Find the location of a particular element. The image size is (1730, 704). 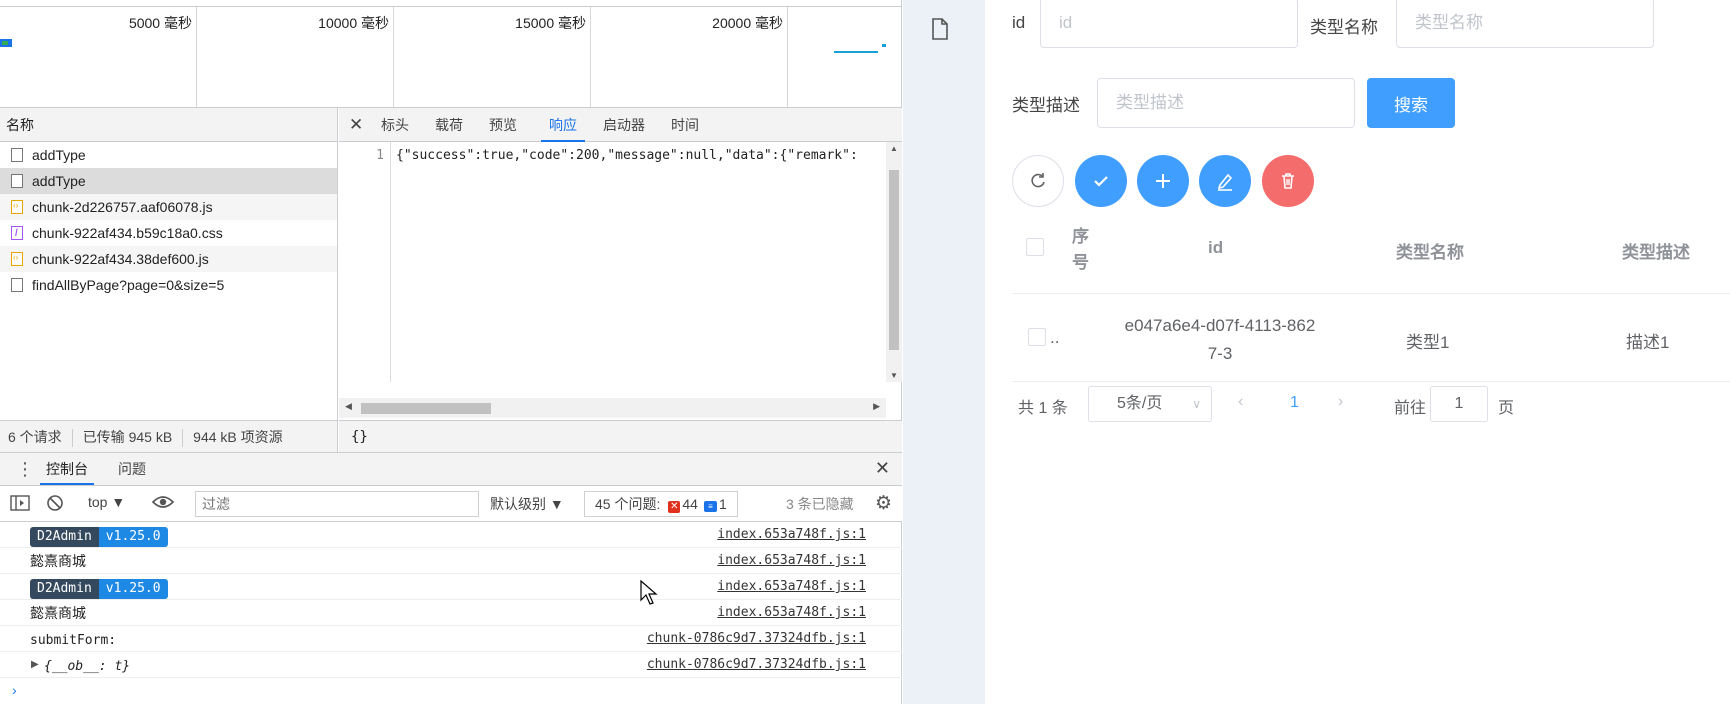

prev-page-icon: ‹ is located at coordinates (1240, 402).